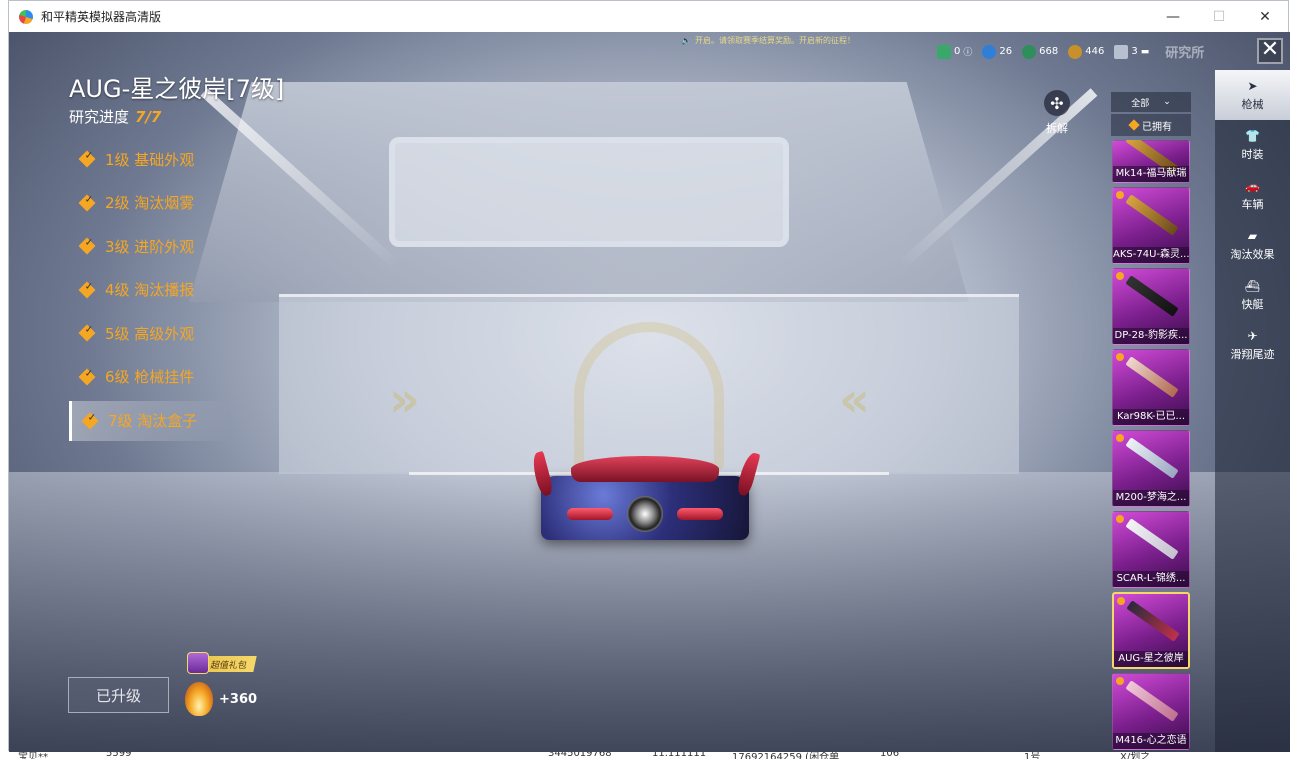 Image resolution: width=1296 pixels, height=759 pixels. I want to click on currency-item: 3 ▬, so click(1132, 51).